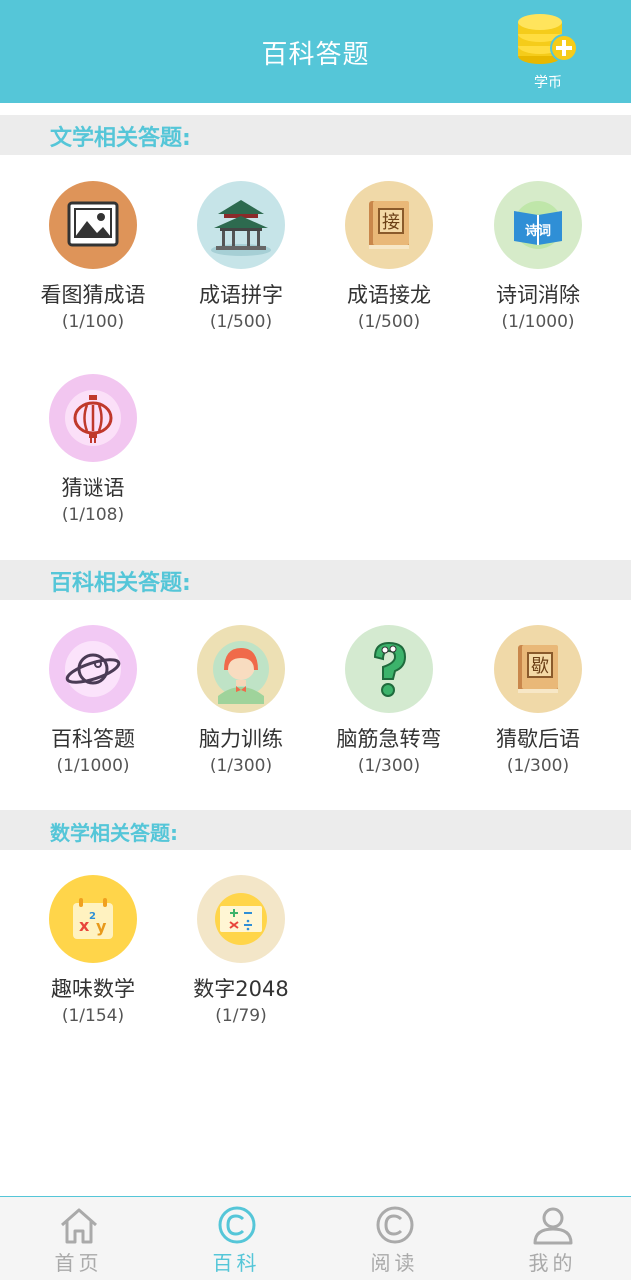  What do you see at coordinates (93, 488) in the screenshot?
I see `item-name: 猜谜语` at bounding box center [93, 488].